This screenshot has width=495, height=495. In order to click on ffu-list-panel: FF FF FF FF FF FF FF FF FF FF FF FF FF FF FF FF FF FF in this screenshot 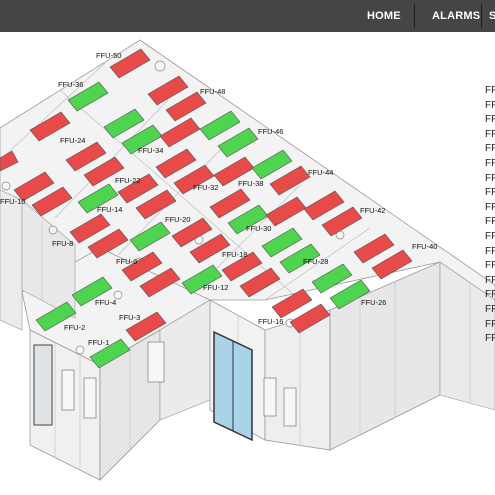, I will do `click(490, 215)`.